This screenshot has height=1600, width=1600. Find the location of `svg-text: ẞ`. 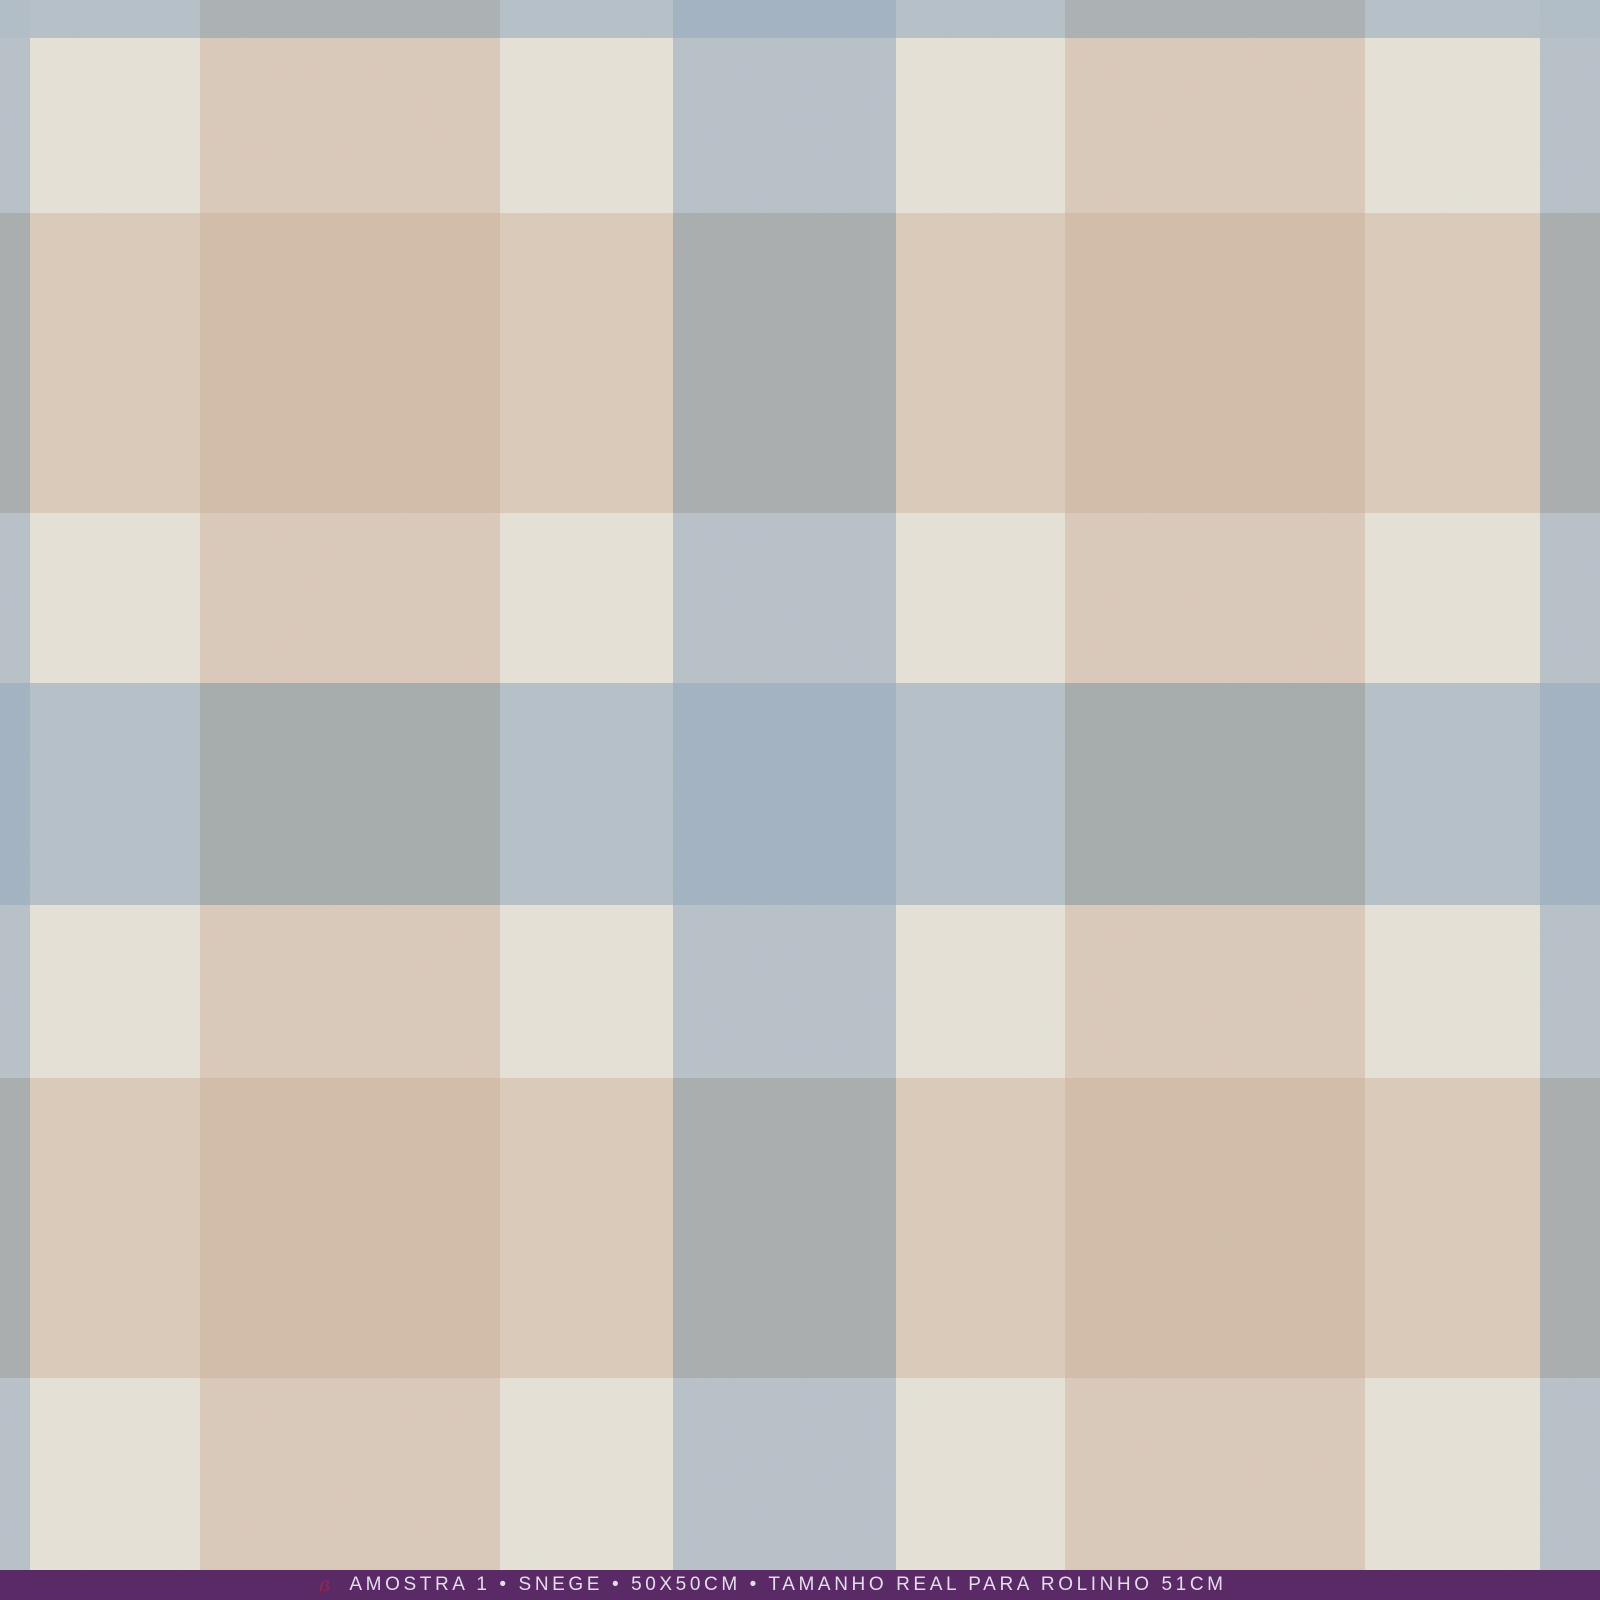

svg-text: ẞ is located at coordinates (324, 1586).